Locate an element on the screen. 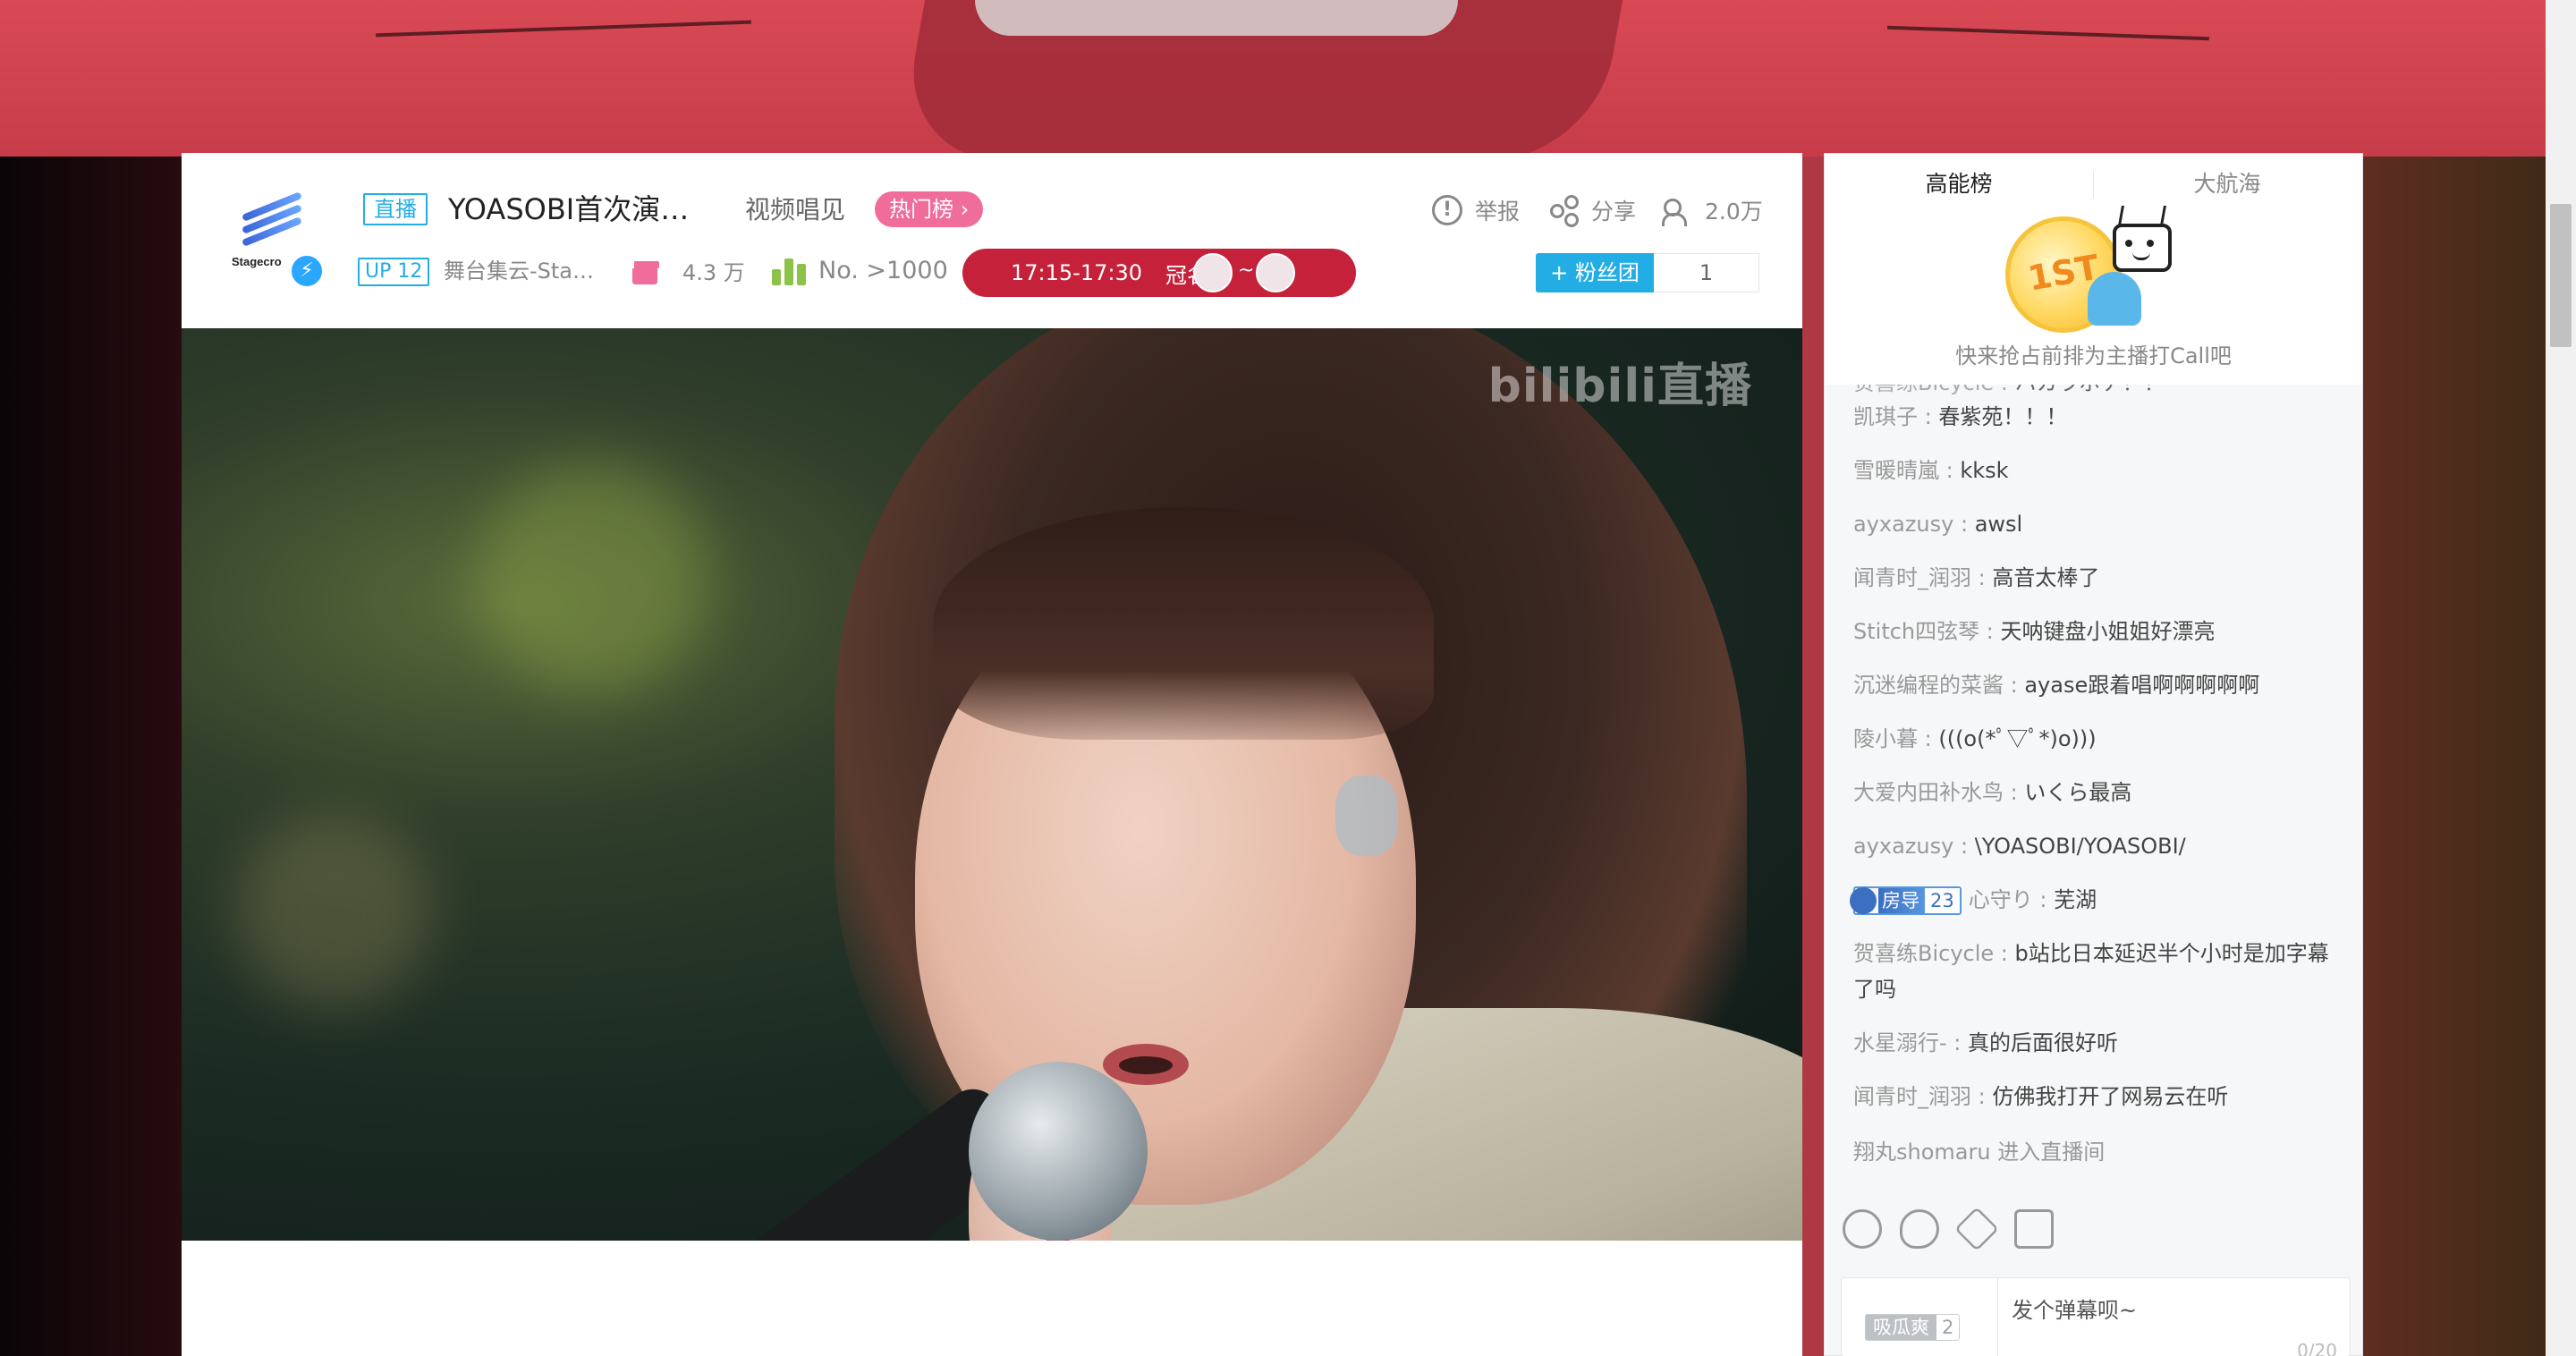 This screenshot has height=1356, width=2576. chat-text: 高音太棒了 is located at coordinates (2046, 577).